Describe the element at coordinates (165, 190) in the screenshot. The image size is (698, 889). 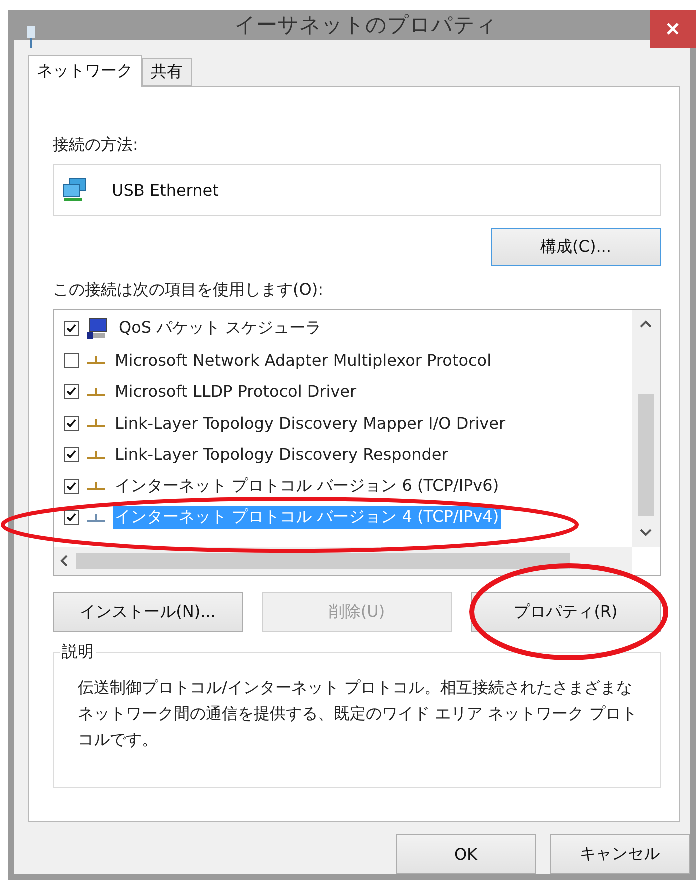
I see `adapter-name: USB Ethernet` at that location.